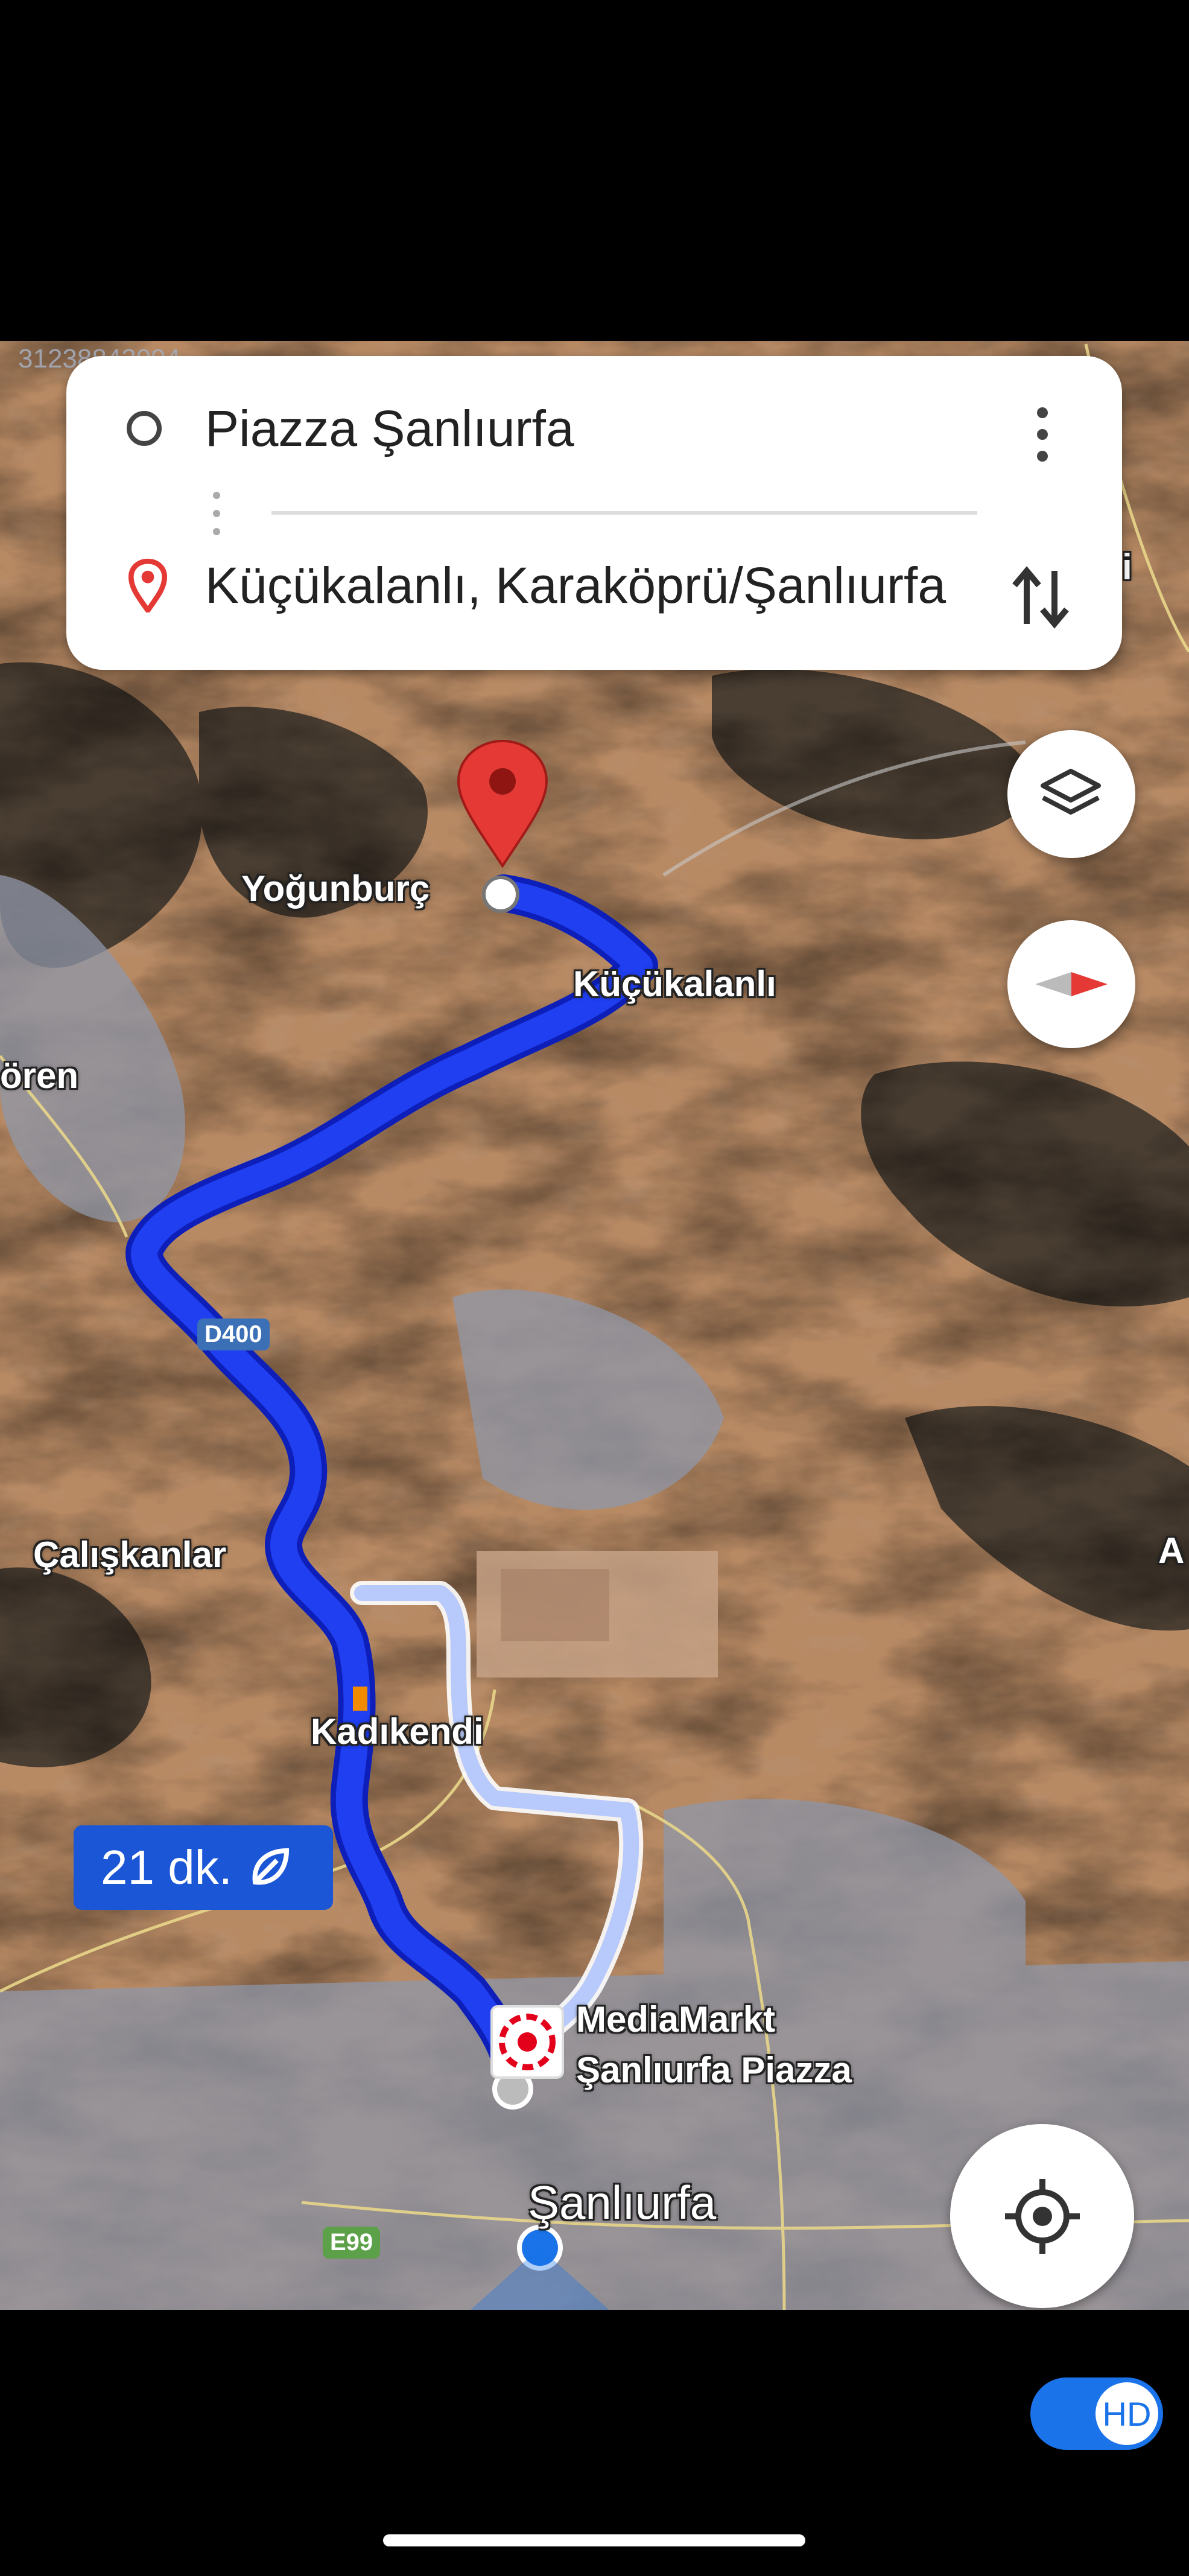  I want to click on route-time-text: 21 dk., so click(166, 1867).